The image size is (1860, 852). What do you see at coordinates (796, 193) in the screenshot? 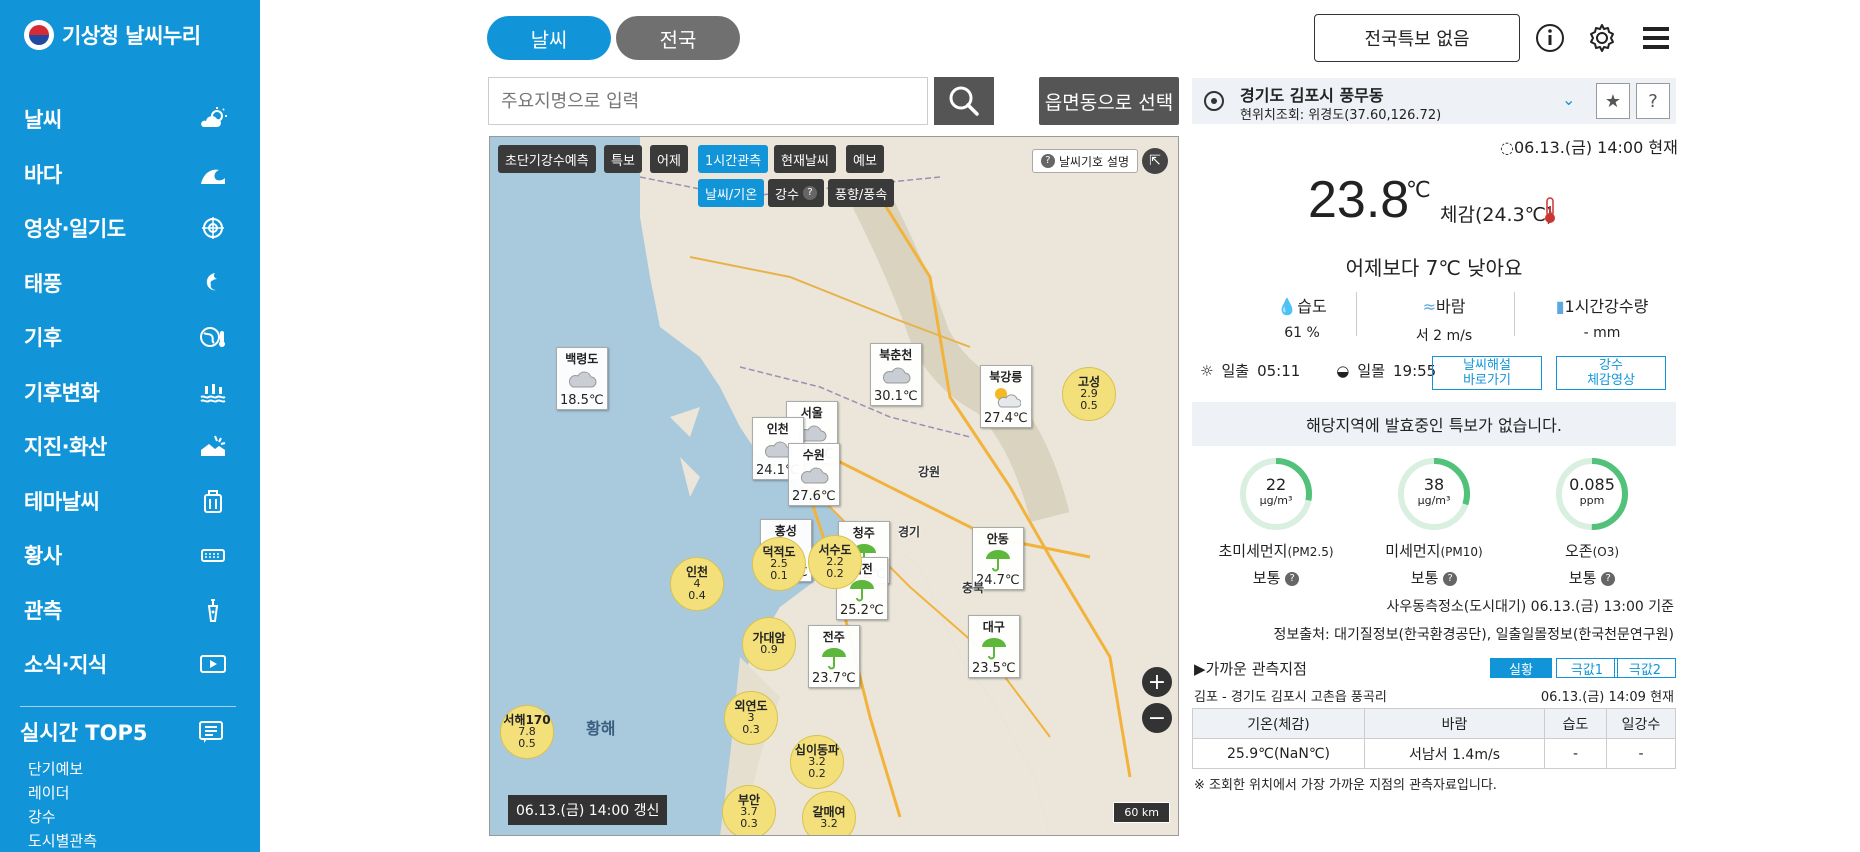
I see `map-subtab-rain: 강수 ?` at bounding box center [796, 193].